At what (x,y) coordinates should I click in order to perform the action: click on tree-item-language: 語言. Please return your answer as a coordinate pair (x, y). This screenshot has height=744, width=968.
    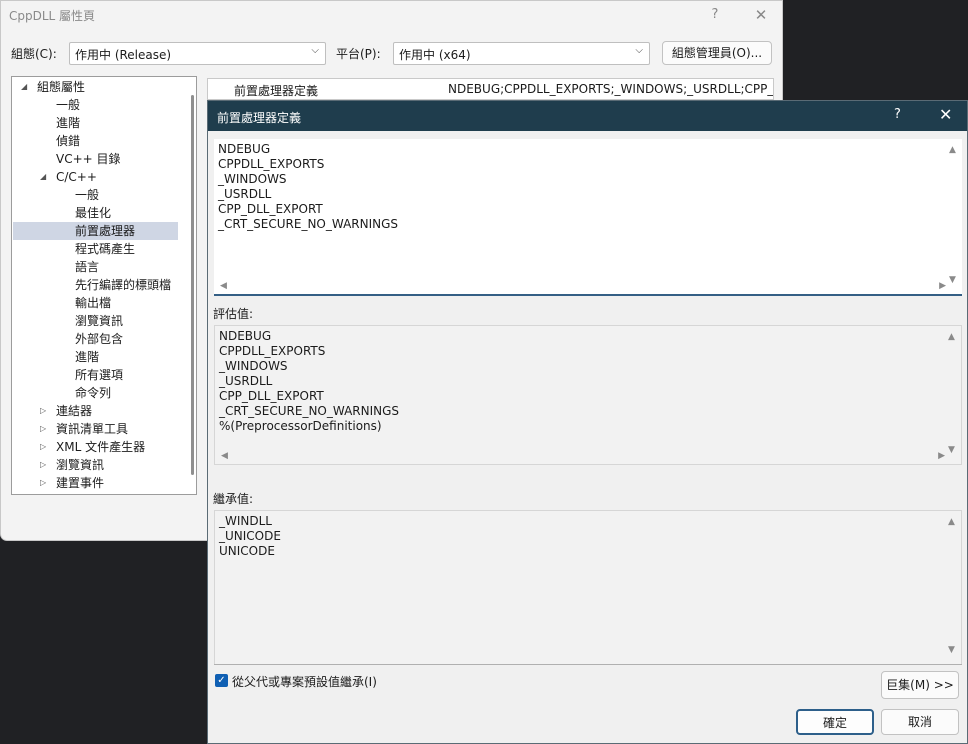
    Looking at the image, I should click on (99, 267).